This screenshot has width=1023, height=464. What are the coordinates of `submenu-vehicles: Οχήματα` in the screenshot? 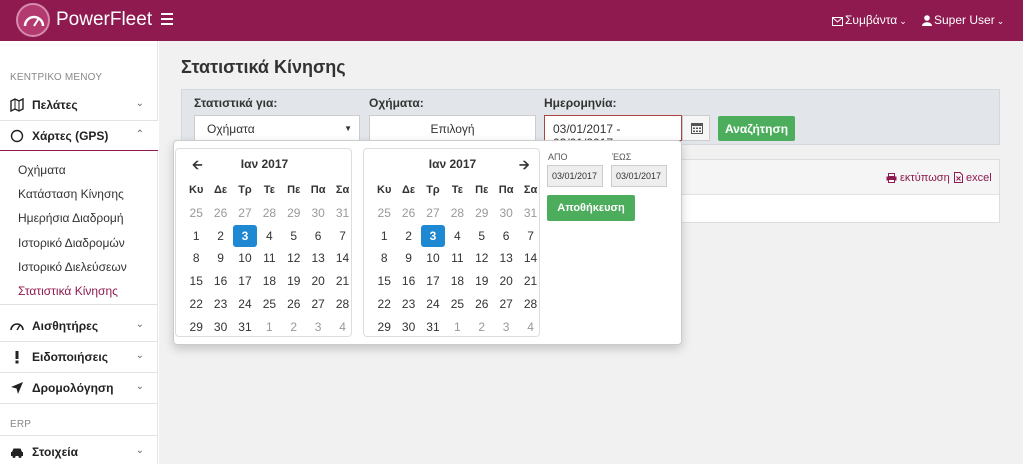 It's located at (42, 170).